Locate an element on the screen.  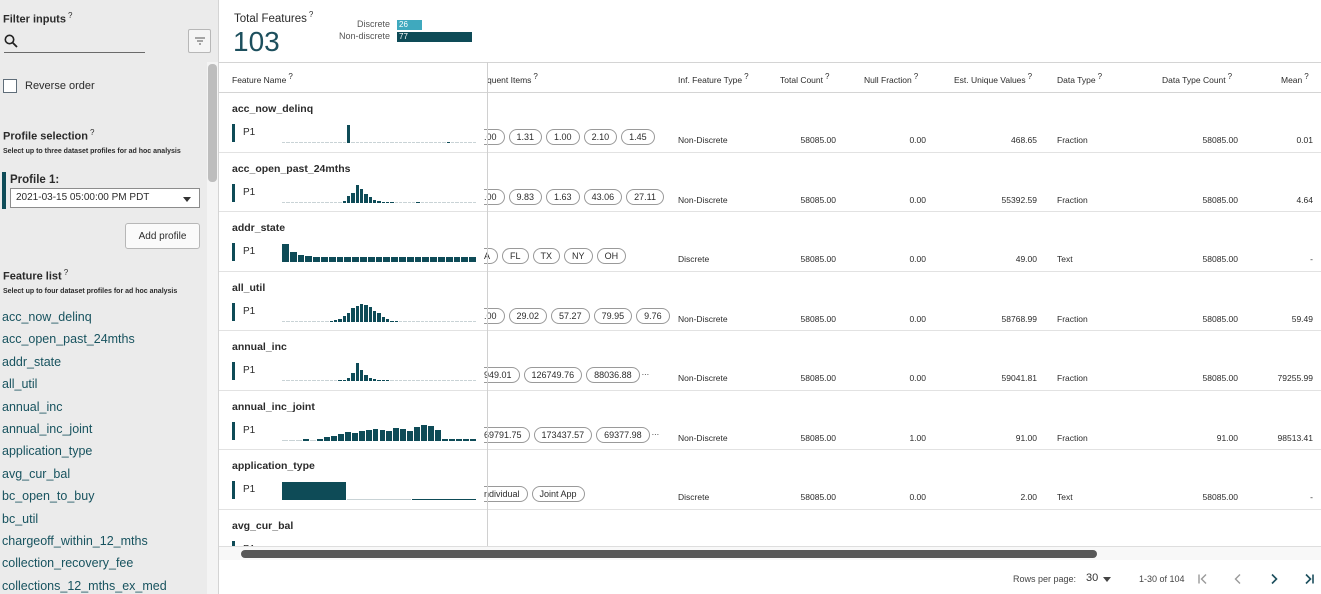
rows-per-page-select: 30 is located at coordinates (1092, 578).